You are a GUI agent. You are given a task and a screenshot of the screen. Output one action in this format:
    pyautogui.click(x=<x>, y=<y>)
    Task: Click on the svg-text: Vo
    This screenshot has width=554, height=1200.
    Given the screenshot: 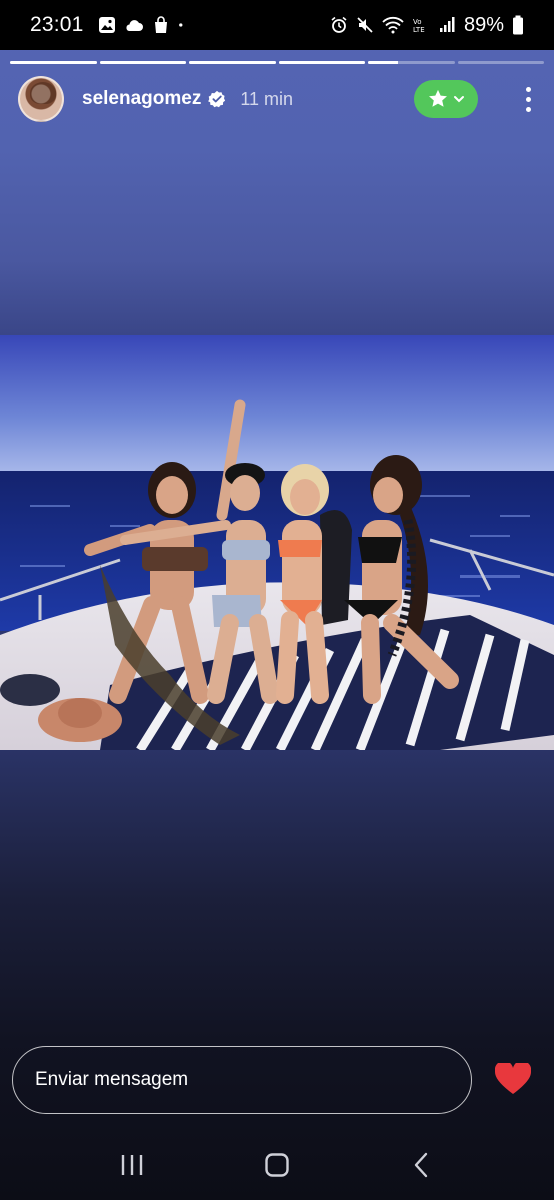 What is the action you would take?
    pyautogui.click(x=417, y=22)
    